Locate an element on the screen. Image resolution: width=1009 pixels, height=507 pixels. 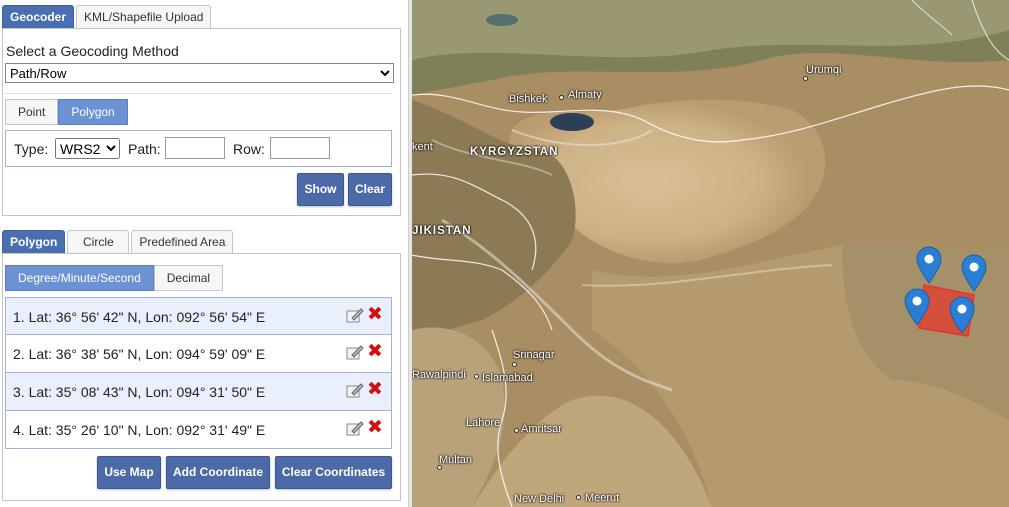
method-select: Path/Row is located at coordinates (199, 73).